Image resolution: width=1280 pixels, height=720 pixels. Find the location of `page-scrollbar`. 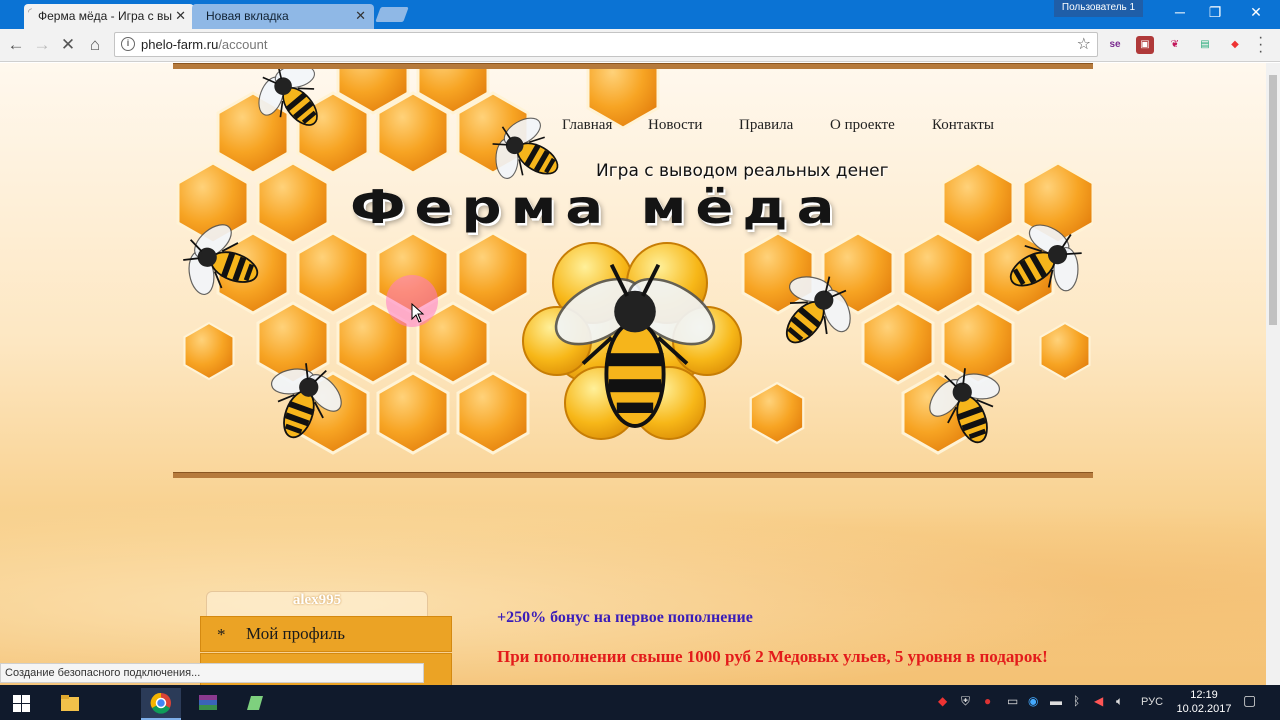

page-scrollbar is located at coordinates (1273, 374).